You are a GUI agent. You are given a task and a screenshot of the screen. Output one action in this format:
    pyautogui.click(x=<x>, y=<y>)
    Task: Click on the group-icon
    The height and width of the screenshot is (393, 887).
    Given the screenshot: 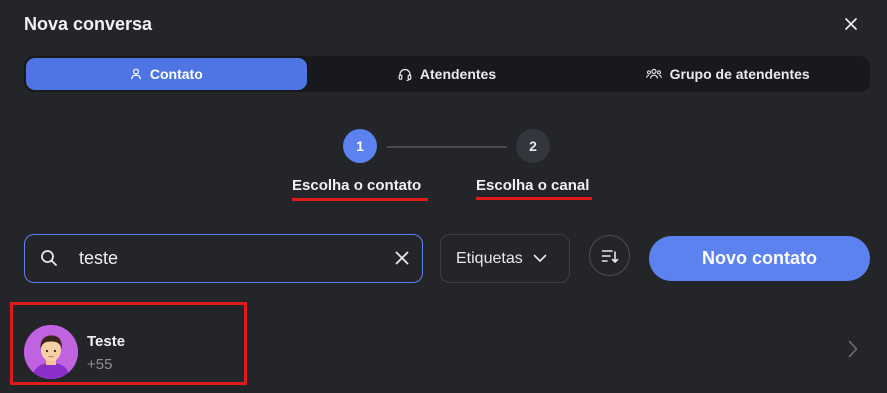 What is the action you would take?
    pyautogui.click(x=653, y=73)
    